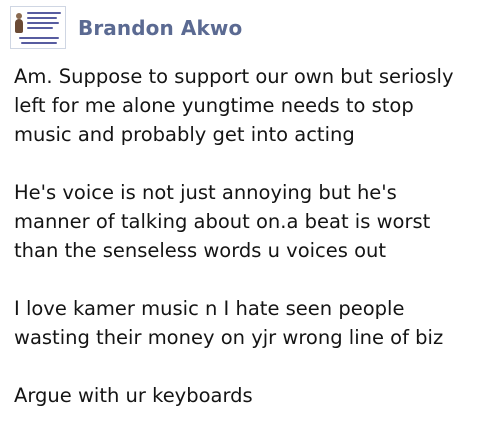  Describe the element at coordinates (19, 23) in the screenshot. I see `avatar-figure-icon` at that location.